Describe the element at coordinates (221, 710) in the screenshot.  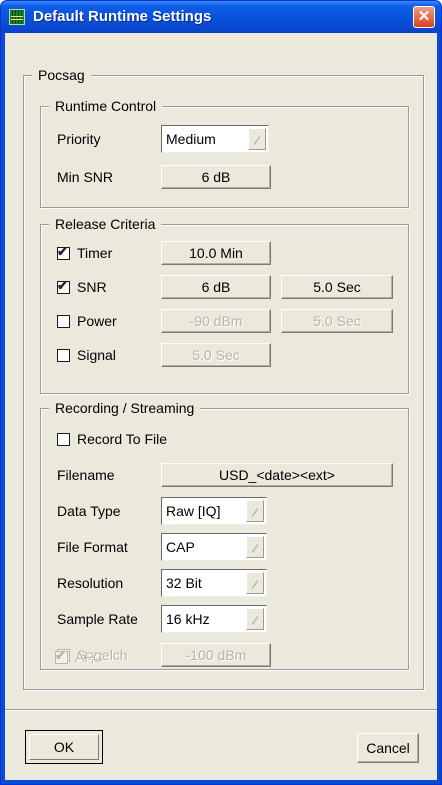
I see `button-area-separator` at that location.